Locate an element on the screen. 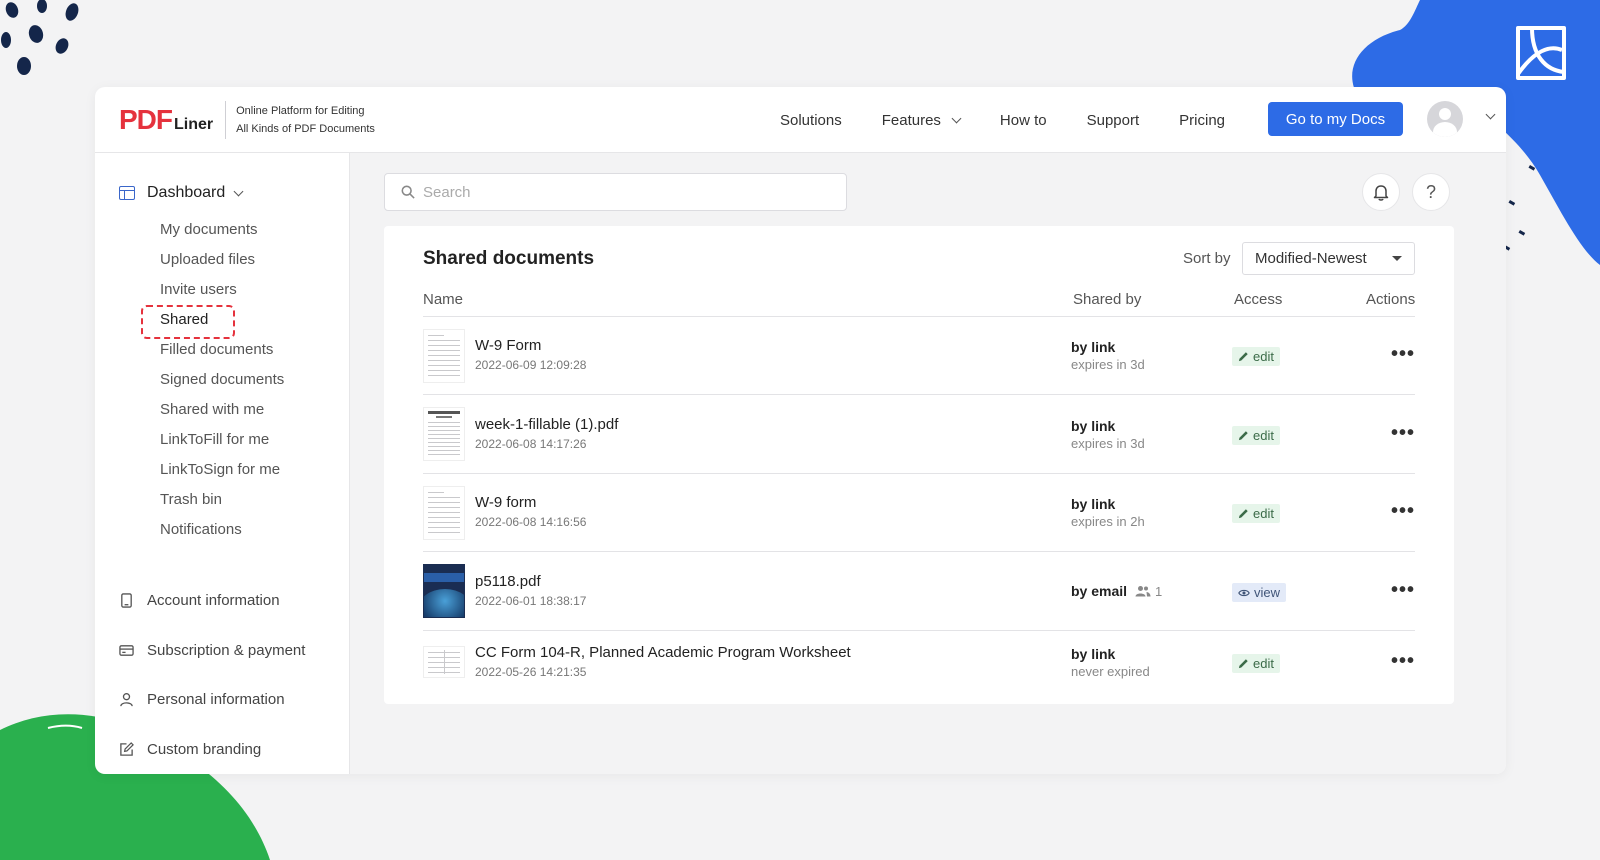 Image resolution: width=1600 pixels, height=860 pixels. document-date: 2022-06-09 12:09:28 is located at coordinates (531, 365).